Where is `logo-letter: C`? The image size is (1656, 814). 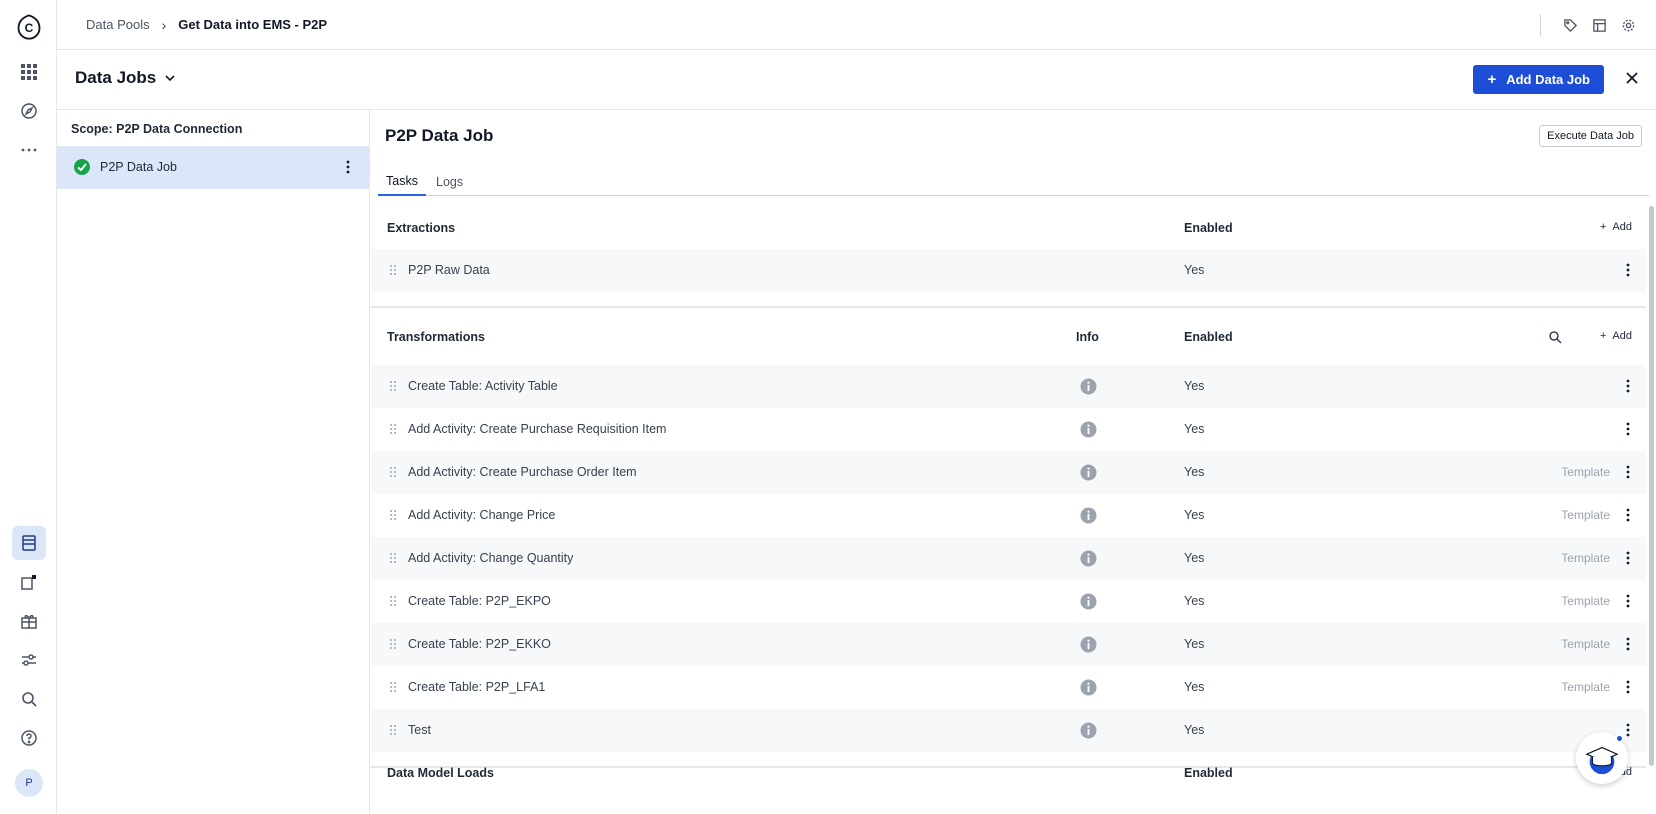 logo-letter: C is located at coordinates (29, 28).